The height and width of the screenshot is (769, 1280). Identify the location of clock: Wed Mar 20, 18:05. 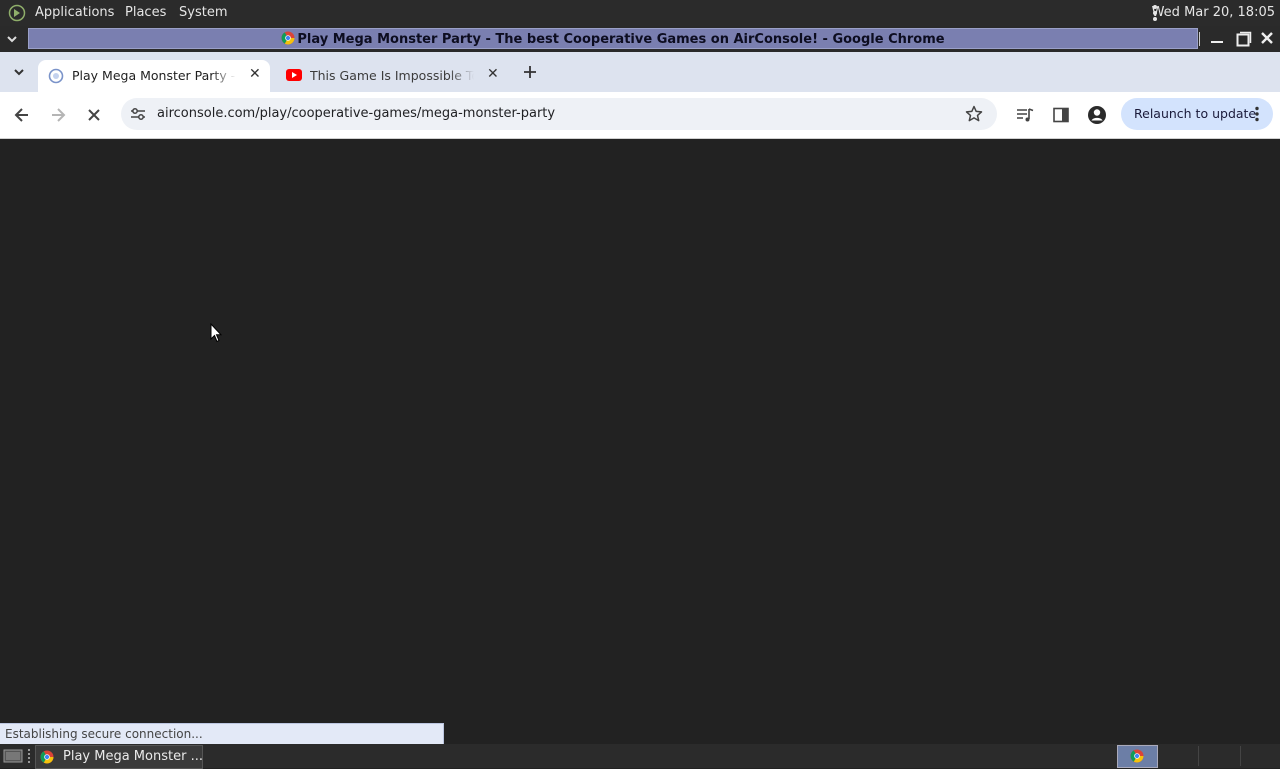
(1213, 12).